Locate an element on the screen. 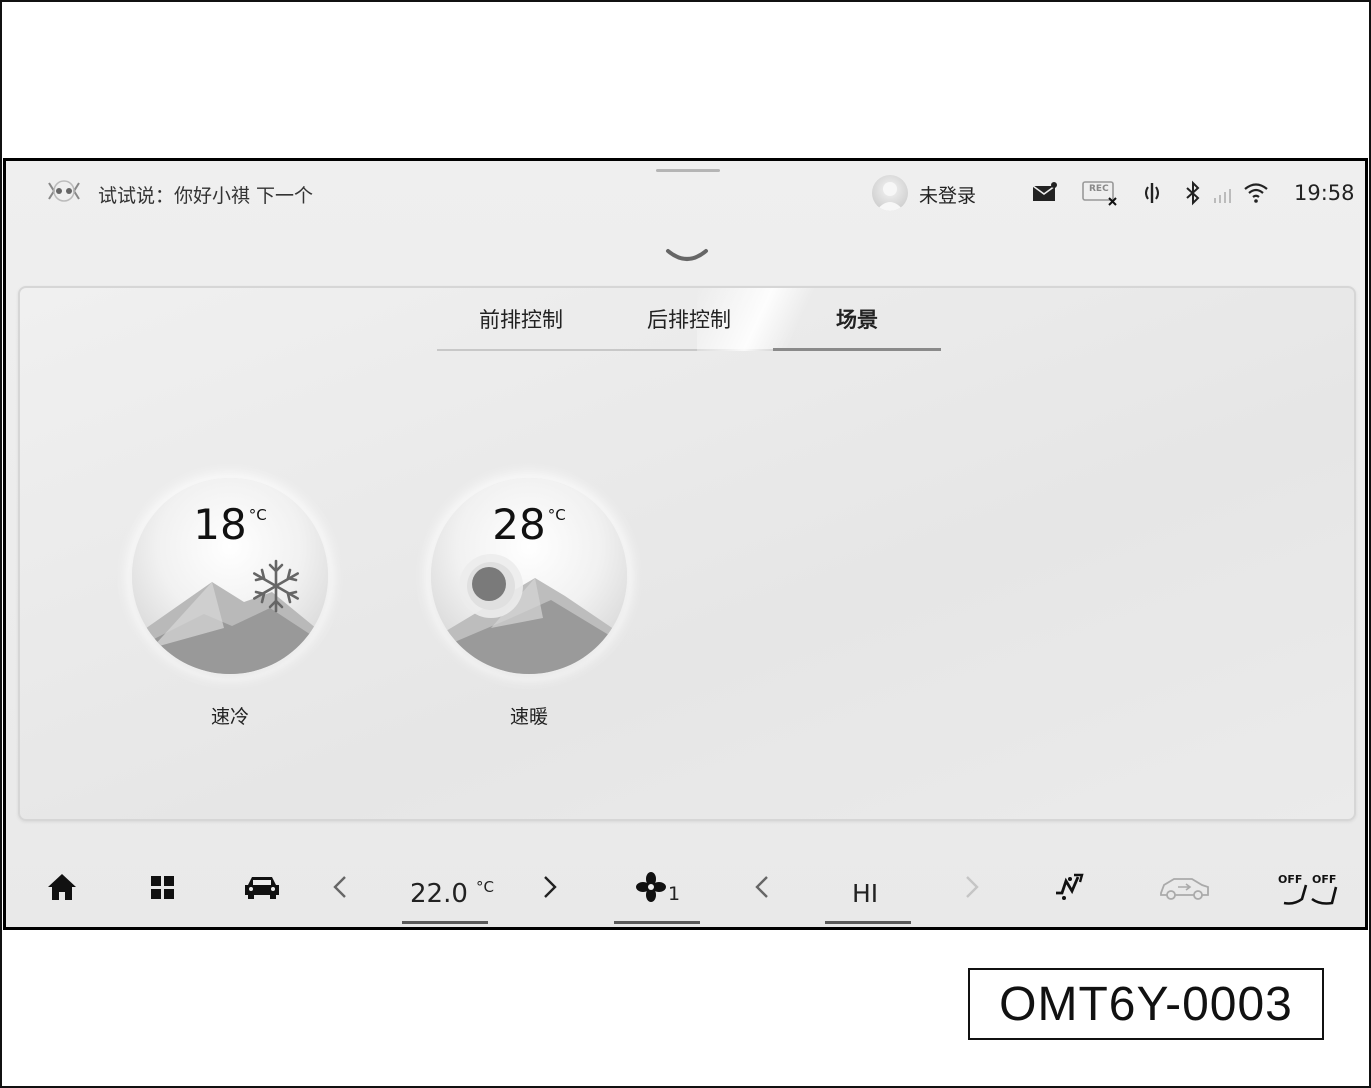 The height and width of the screenshot is (1088, 1371). voice-assistant-icon is located at coordinates (64, 191).